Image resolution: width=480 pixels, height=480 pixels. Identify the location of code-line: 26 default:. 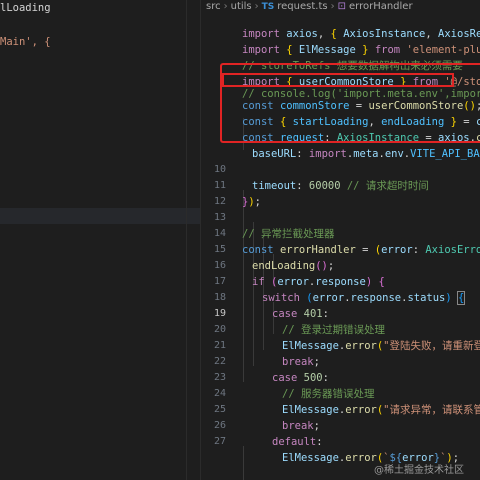
(340, 425).